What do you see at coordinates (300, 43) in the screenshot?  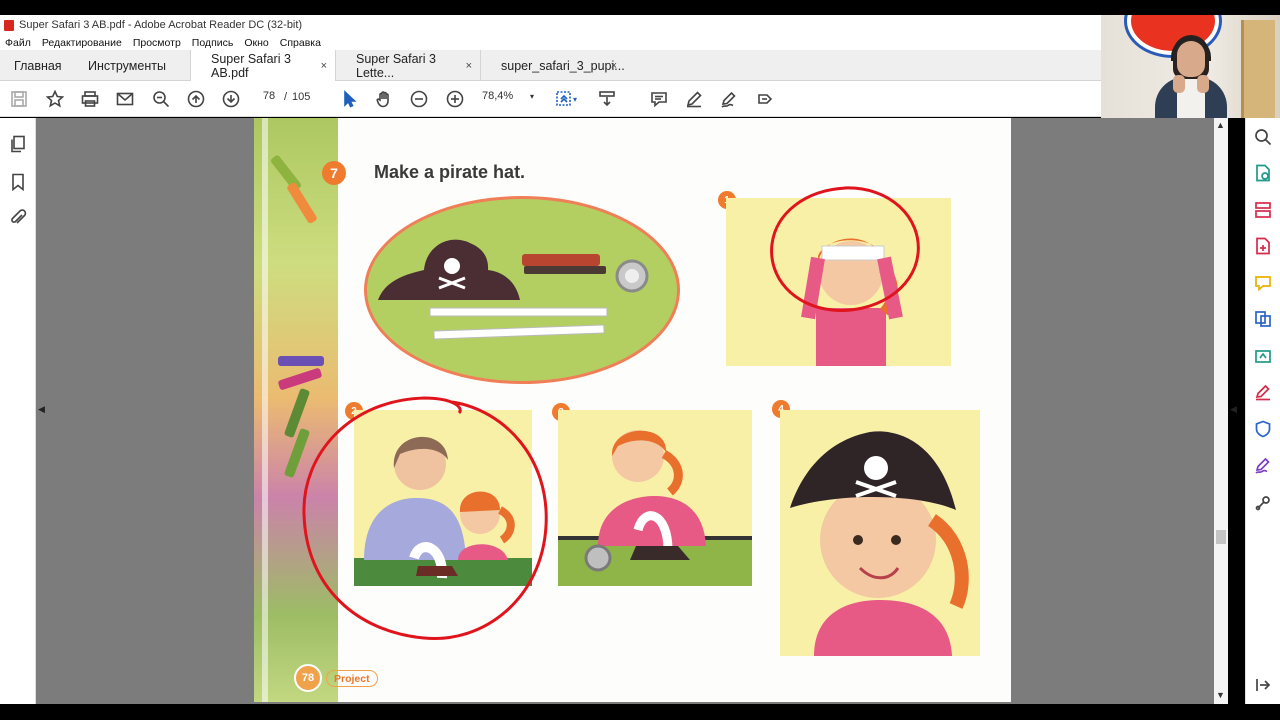 I see `menu-help: Справка` at bounding box center [300, 43].